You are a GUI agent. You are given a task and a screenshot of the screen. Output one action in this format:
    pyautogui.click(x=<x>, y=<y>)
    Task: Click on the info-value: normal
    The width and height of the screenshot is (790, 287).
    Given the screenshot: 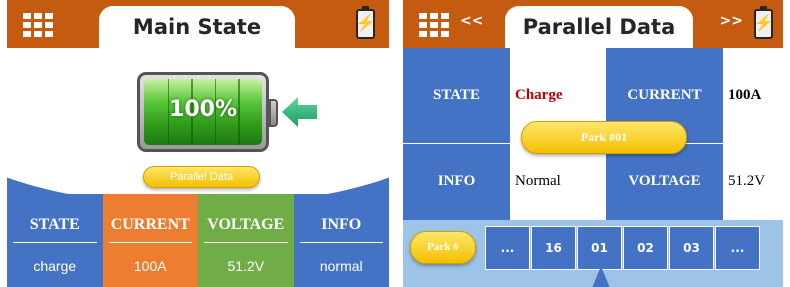 What is the action you would take?
    pyautogui.click(x=341, y=266)
    